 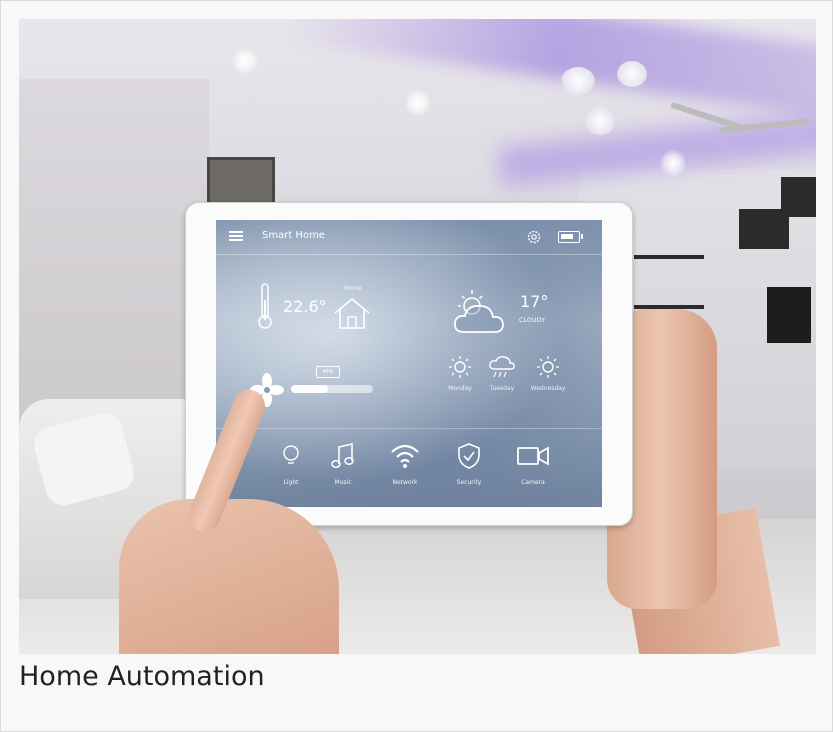 What do you see at coordinates (469, 482) in the screenshot?
I see `dock-label: Security` at bounding box center [469, 482].